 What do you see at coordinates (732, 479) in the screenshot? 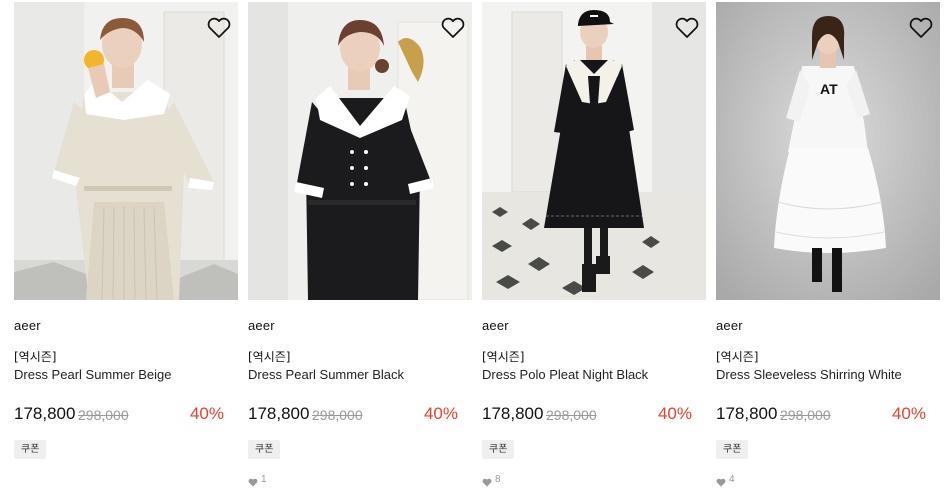
I see `like-count-value: 4` at bounding box center [732, 479].